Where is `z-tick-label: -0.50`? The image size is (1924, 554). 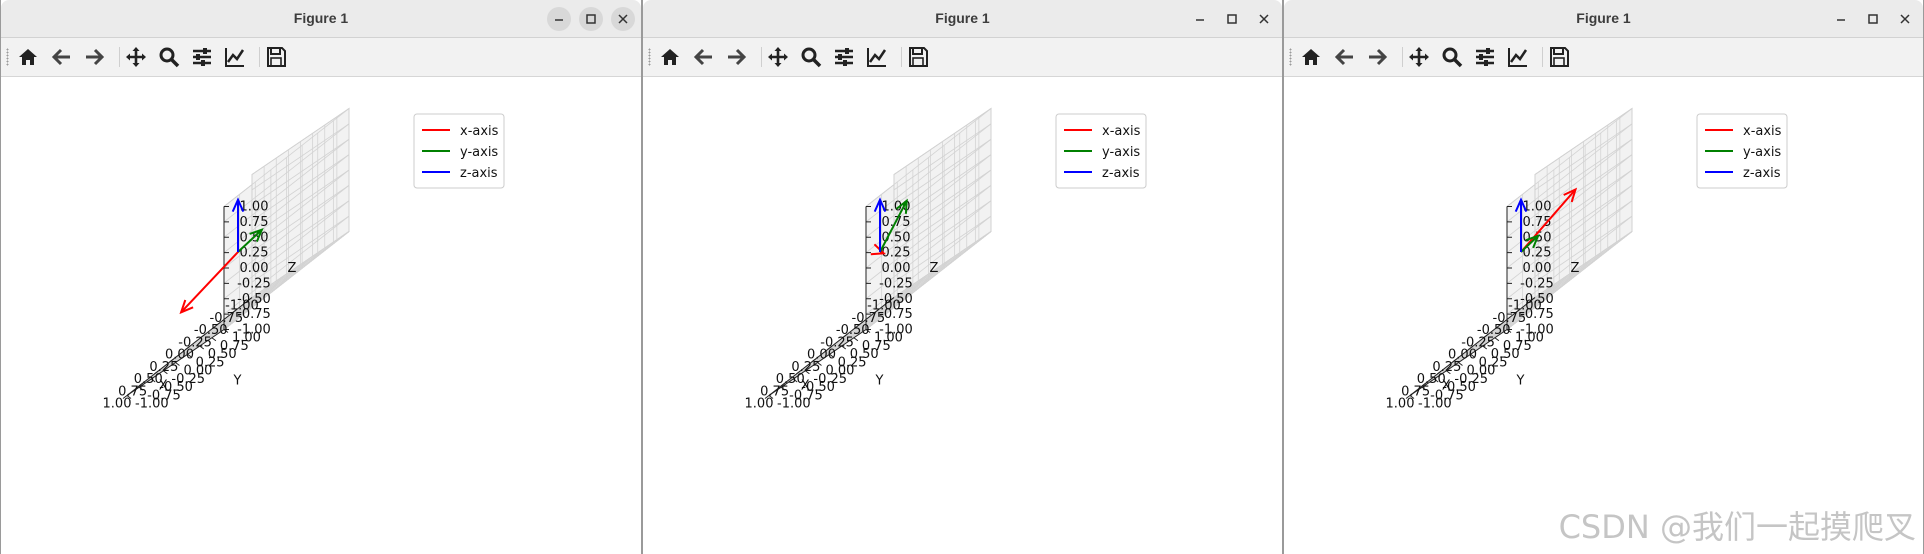 z-tick-label: -0.50 is located at coordinates (254, 299).